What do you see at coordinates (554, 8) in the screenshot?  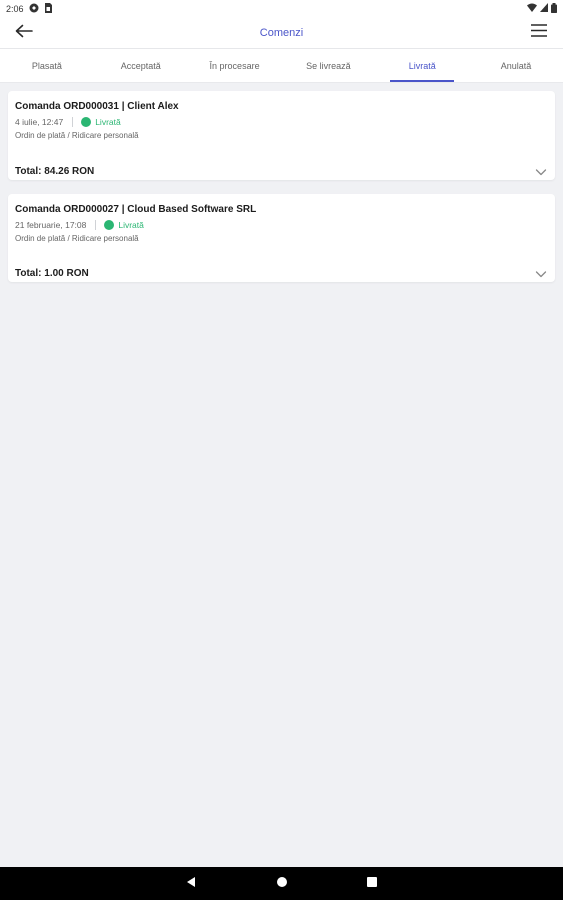 I see `battery-icon` at bounding box center [554, 8].